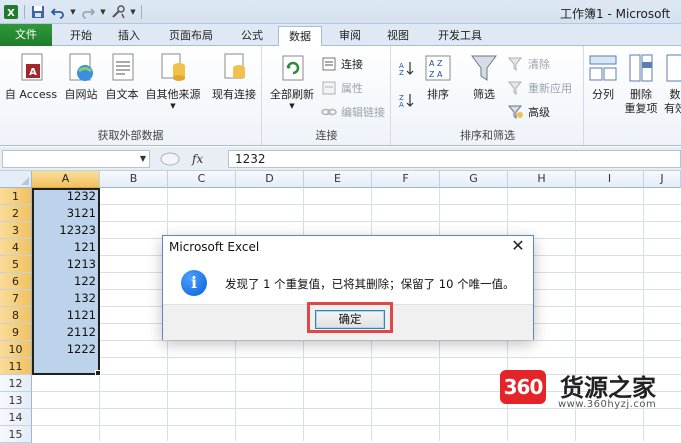 The image size is (681, 443). I want to click on fill-handle, so click(98, 373).